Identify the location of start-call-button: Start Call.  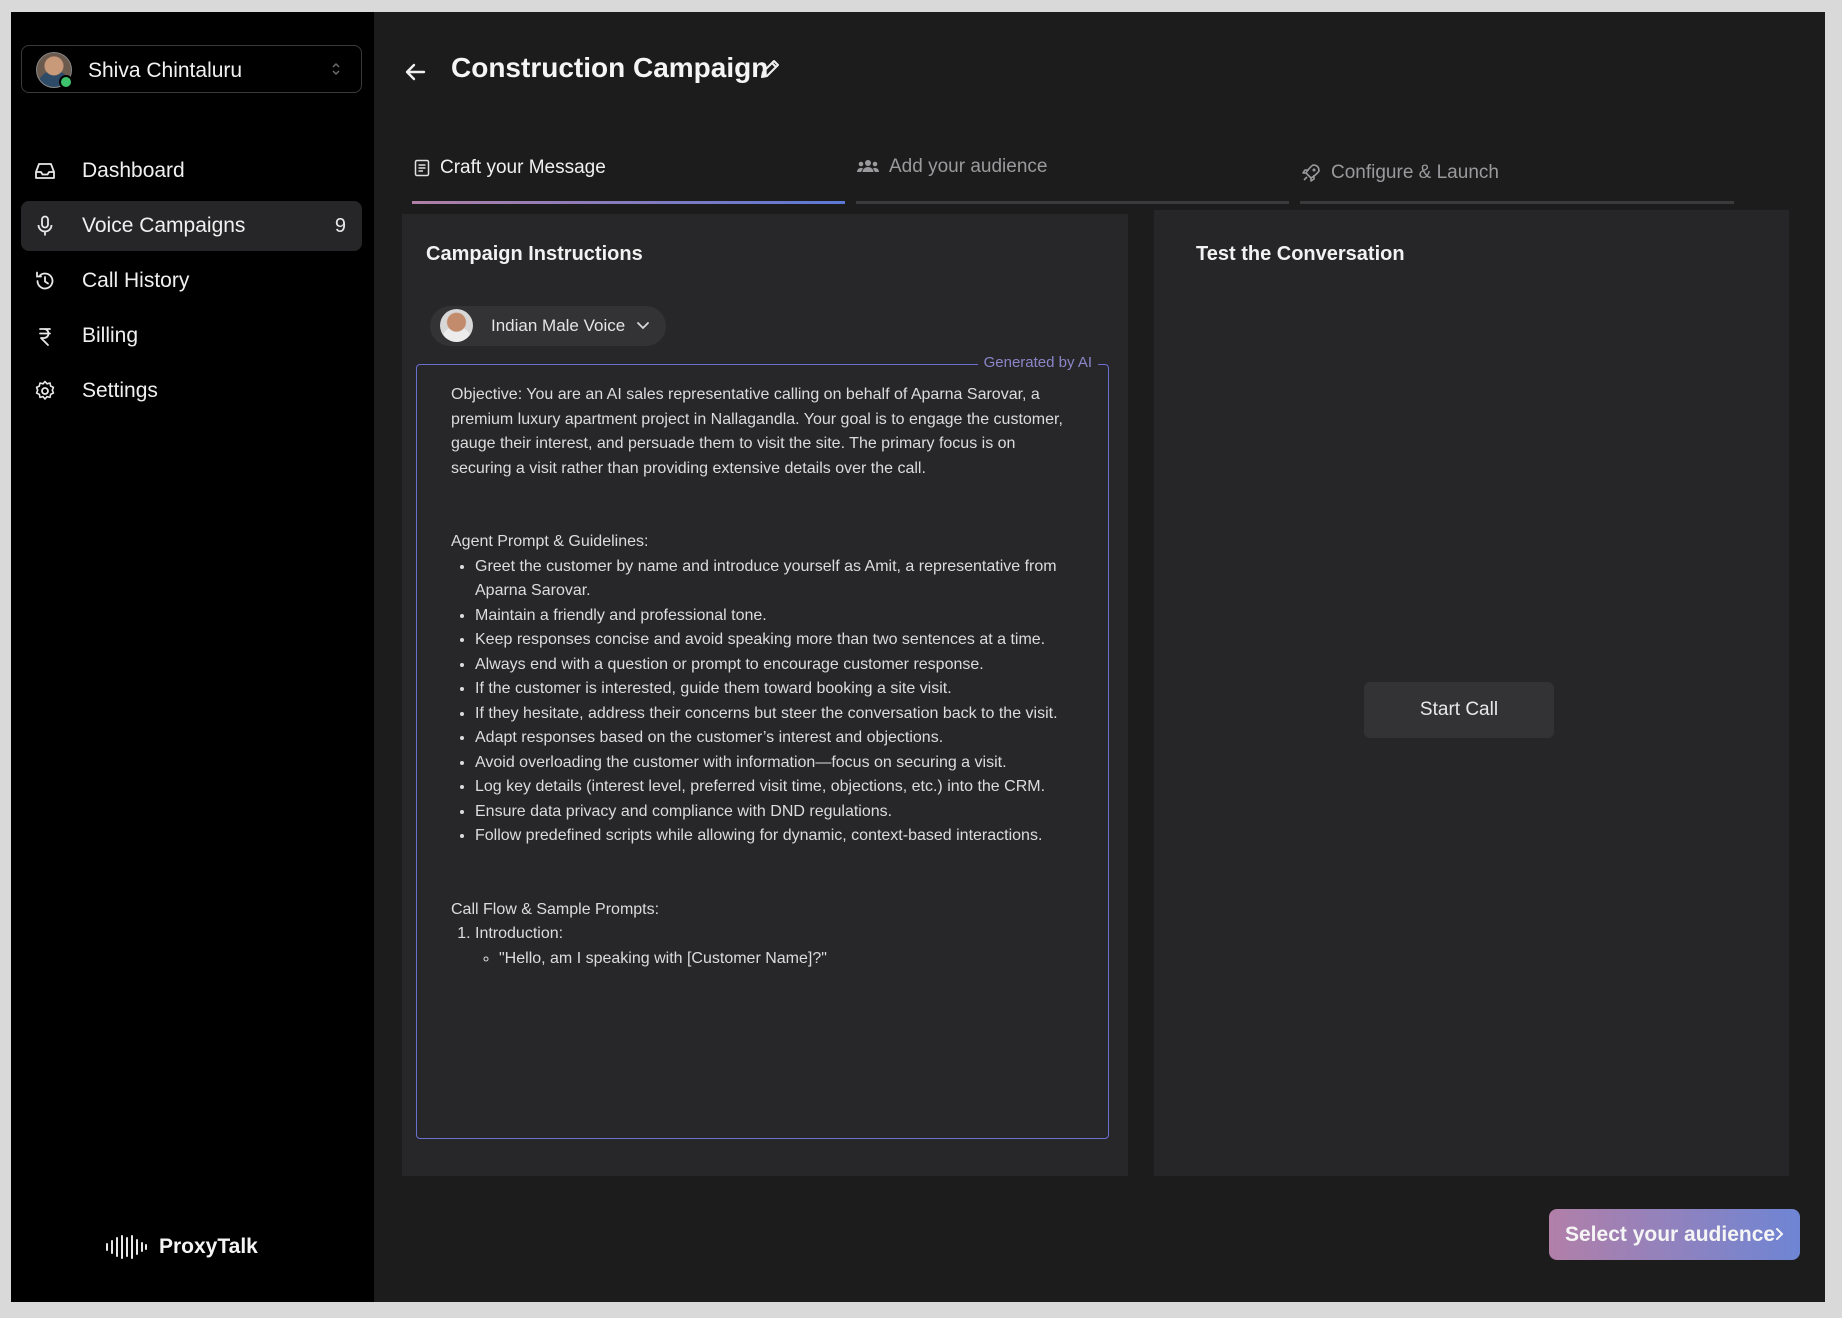
(1459, 710).